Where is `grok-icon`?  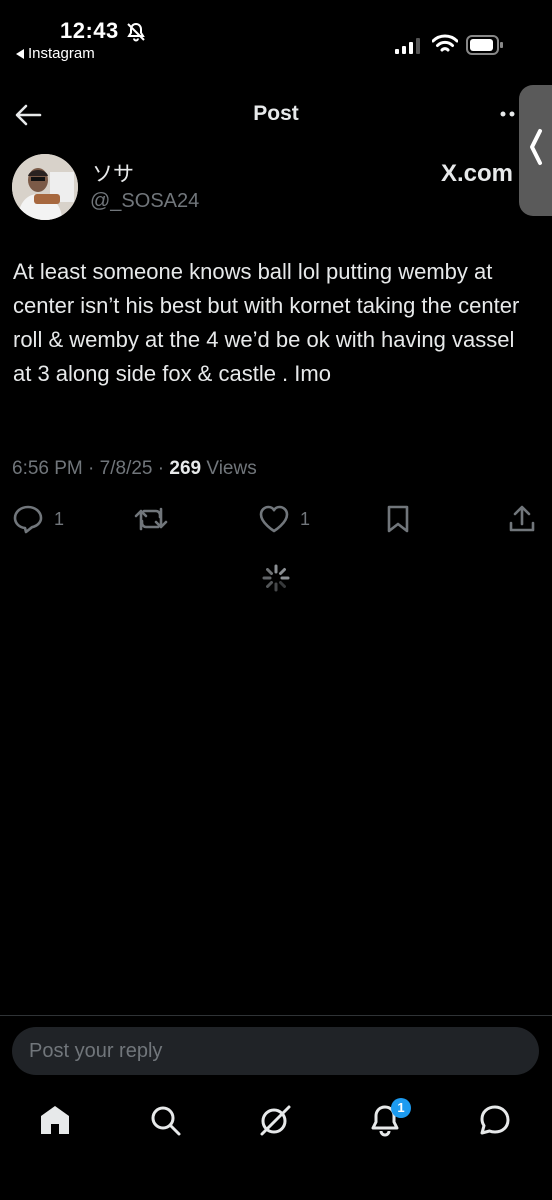 grok-icon is located at coordinates (275, 1120).